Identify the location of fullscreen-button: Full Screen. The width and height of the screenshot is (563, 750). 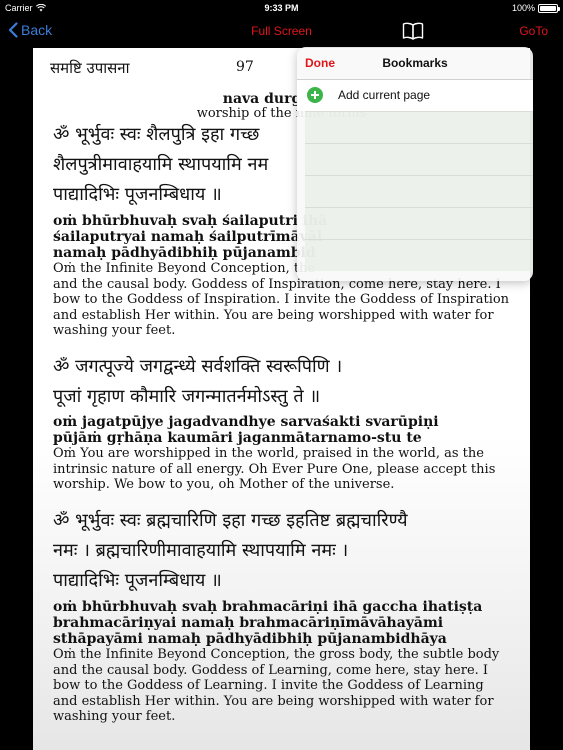
(281, 31).